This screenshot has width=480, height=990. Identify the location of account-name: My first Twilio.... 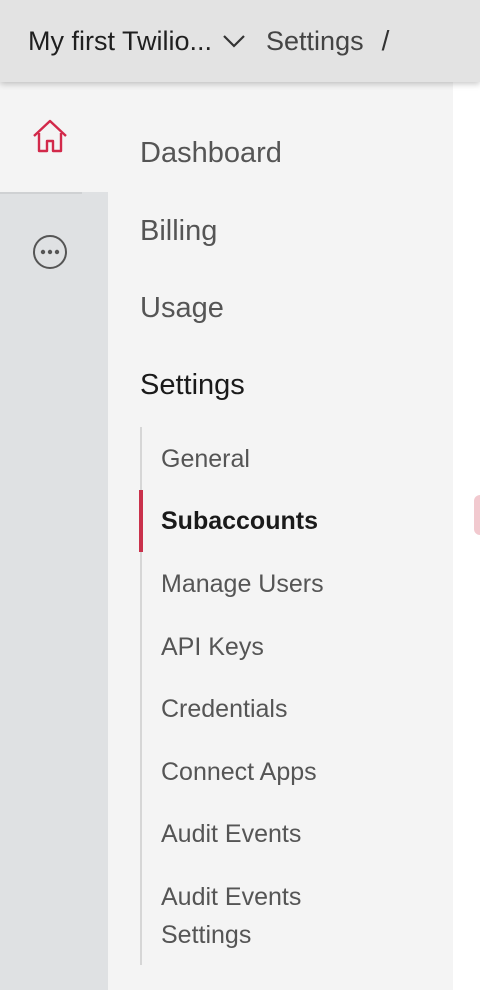
(120, 40).